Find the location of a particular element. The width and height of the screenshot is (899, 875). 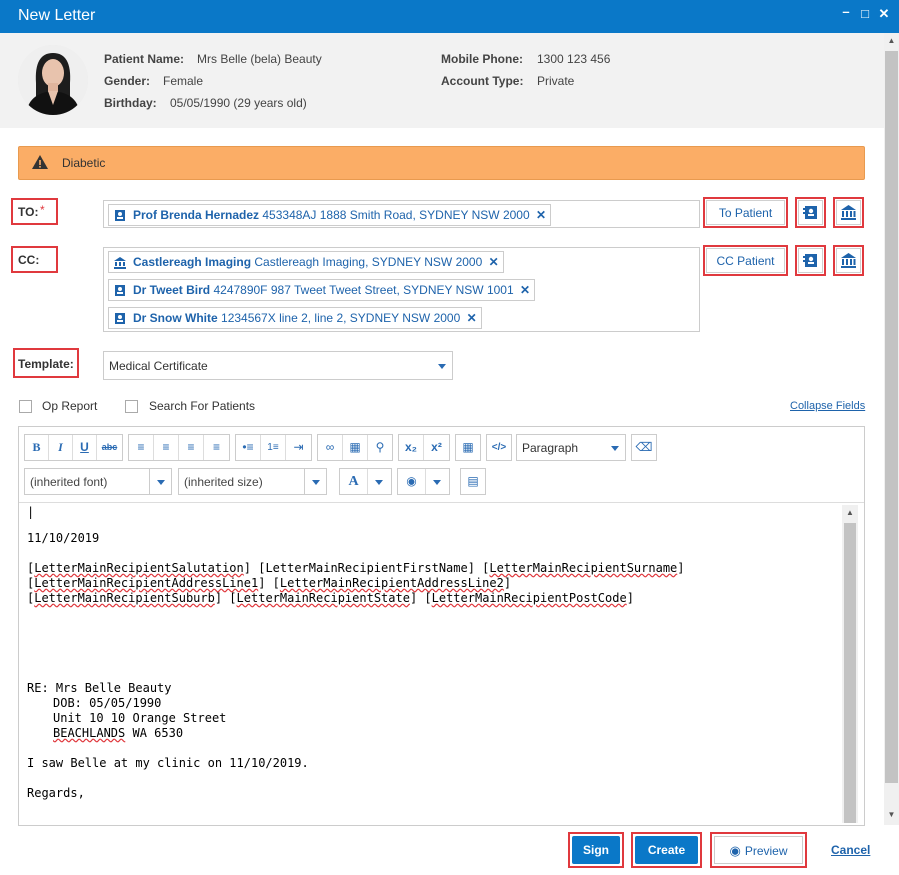

op-report-checkbox is located at coordinates (25, 406).